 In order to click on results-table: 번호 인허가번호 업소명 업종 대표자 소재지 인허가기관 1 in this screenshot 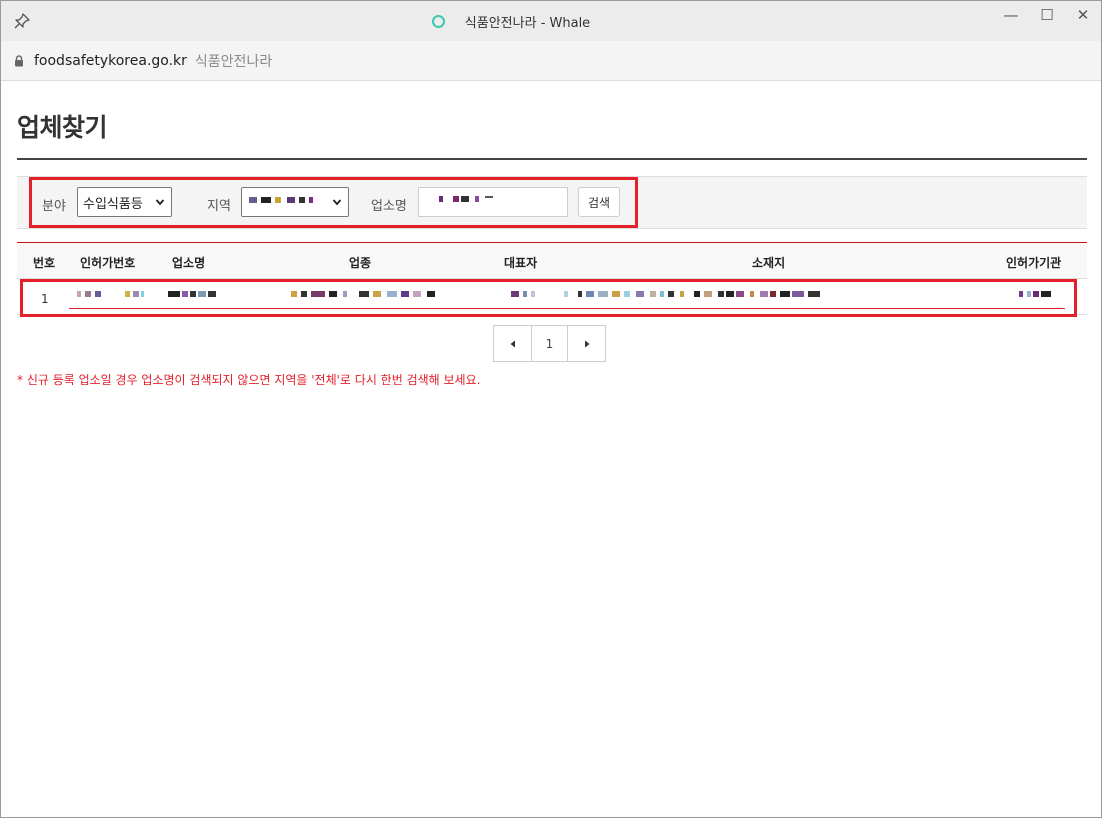, I will do `click(552, 279)`.